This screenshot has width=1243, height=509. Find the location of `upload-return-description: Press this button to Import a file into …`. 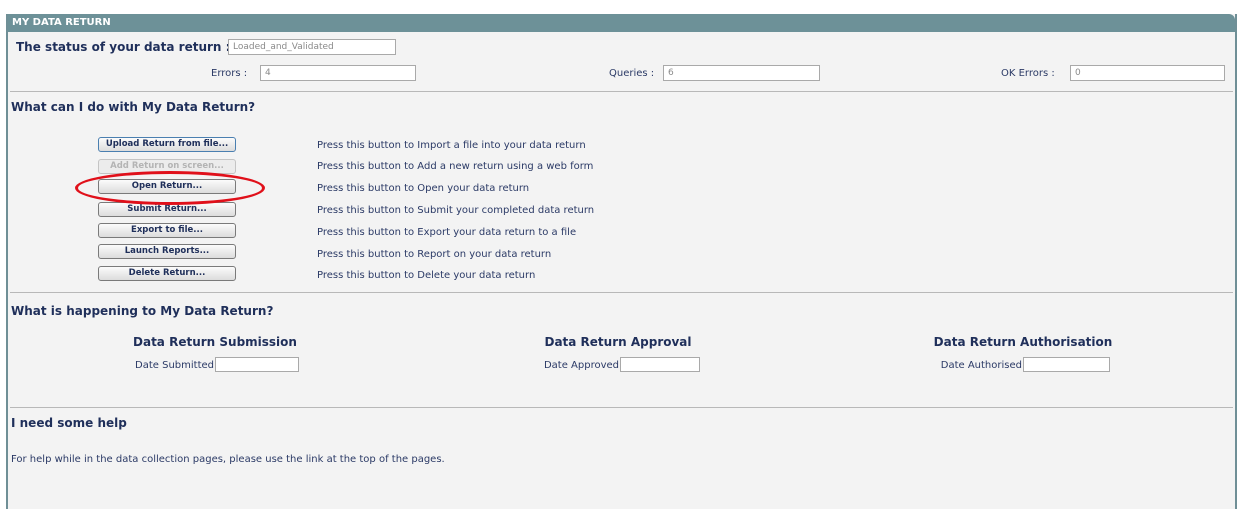

upload-return-description: Press this button to Import a file into … is located at coordinates (451, 145).